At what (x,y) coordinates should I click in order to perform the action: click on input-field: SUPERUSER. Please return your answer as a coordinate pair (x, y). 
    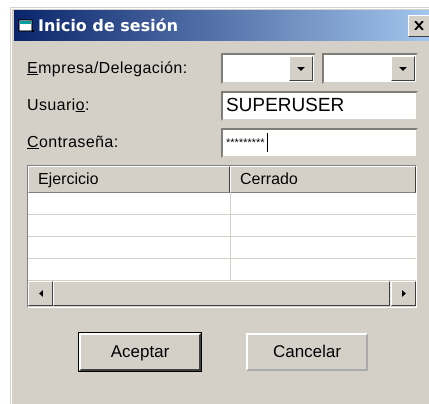
    Looking at the image, I should click on (319, 105).